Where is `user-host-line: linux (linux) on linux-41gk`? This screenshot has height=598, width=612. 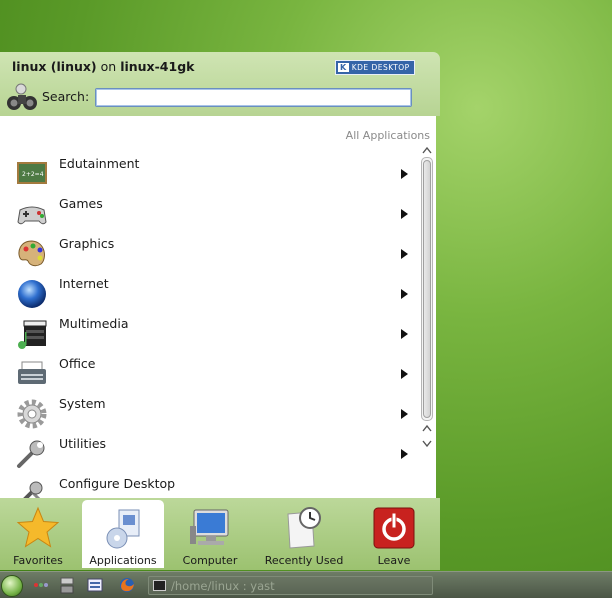
user-host-line: linux (linux) on linux-41gk is located at coordinates (103, 66).